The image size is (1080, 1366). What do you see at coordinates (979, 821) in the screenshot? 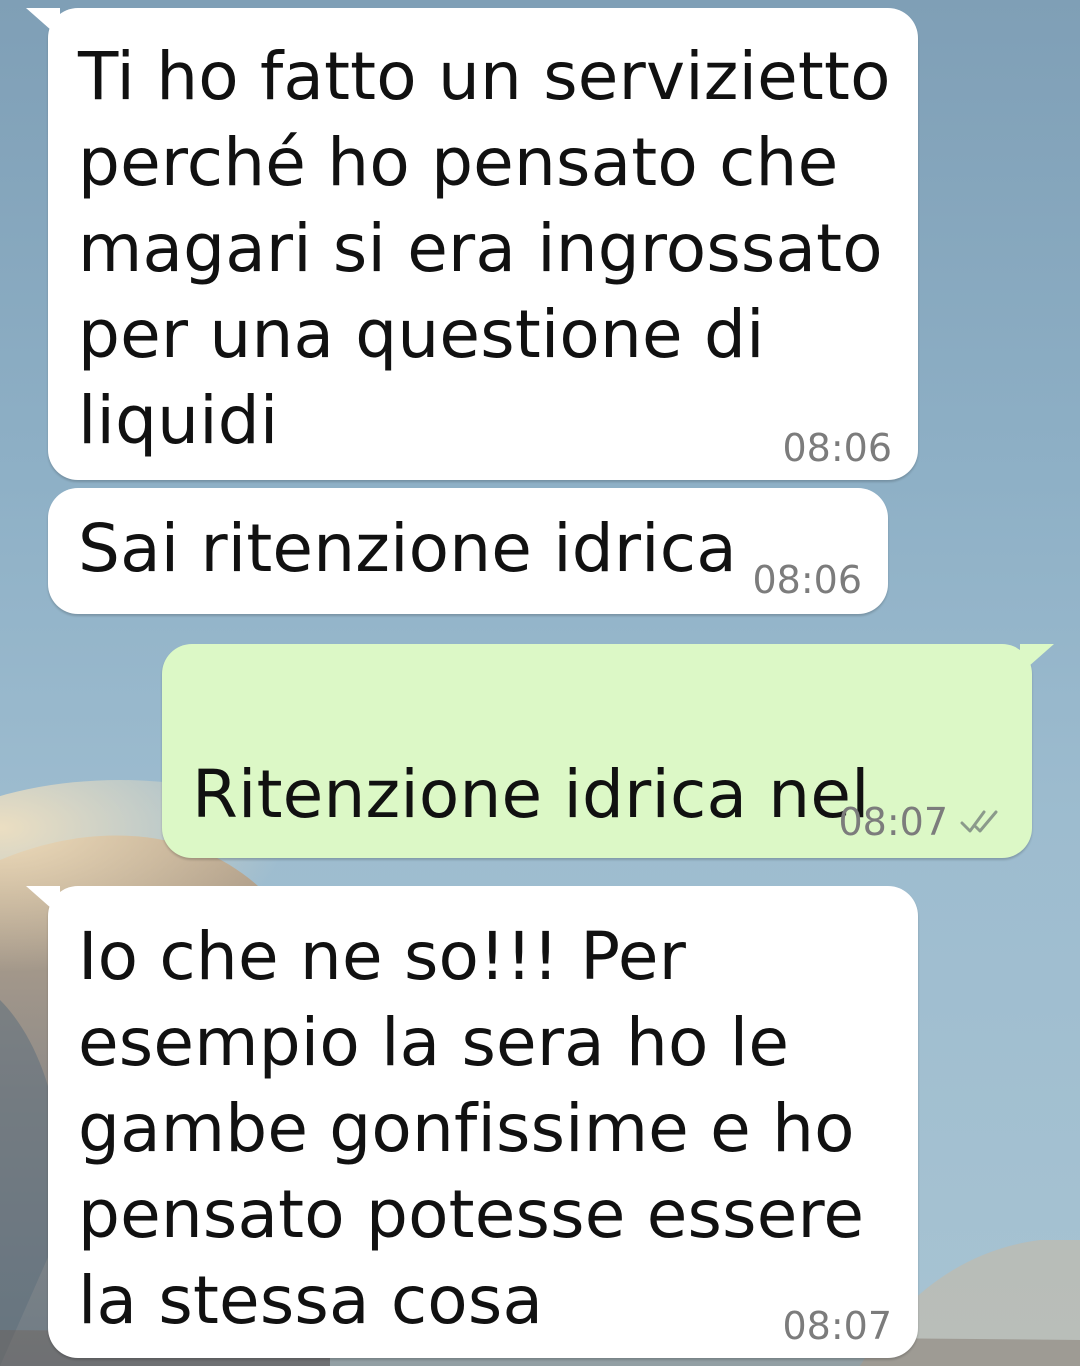
I see `double-check-icon` at bounding box center [979, 821].